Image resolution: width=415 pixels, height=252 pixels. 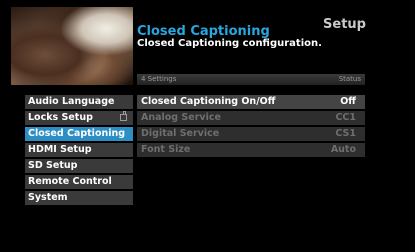 What do you see at coordinates (349, 79) in the screenshot?
I see `status-column-label: Status` at bounding box center [349, 79].